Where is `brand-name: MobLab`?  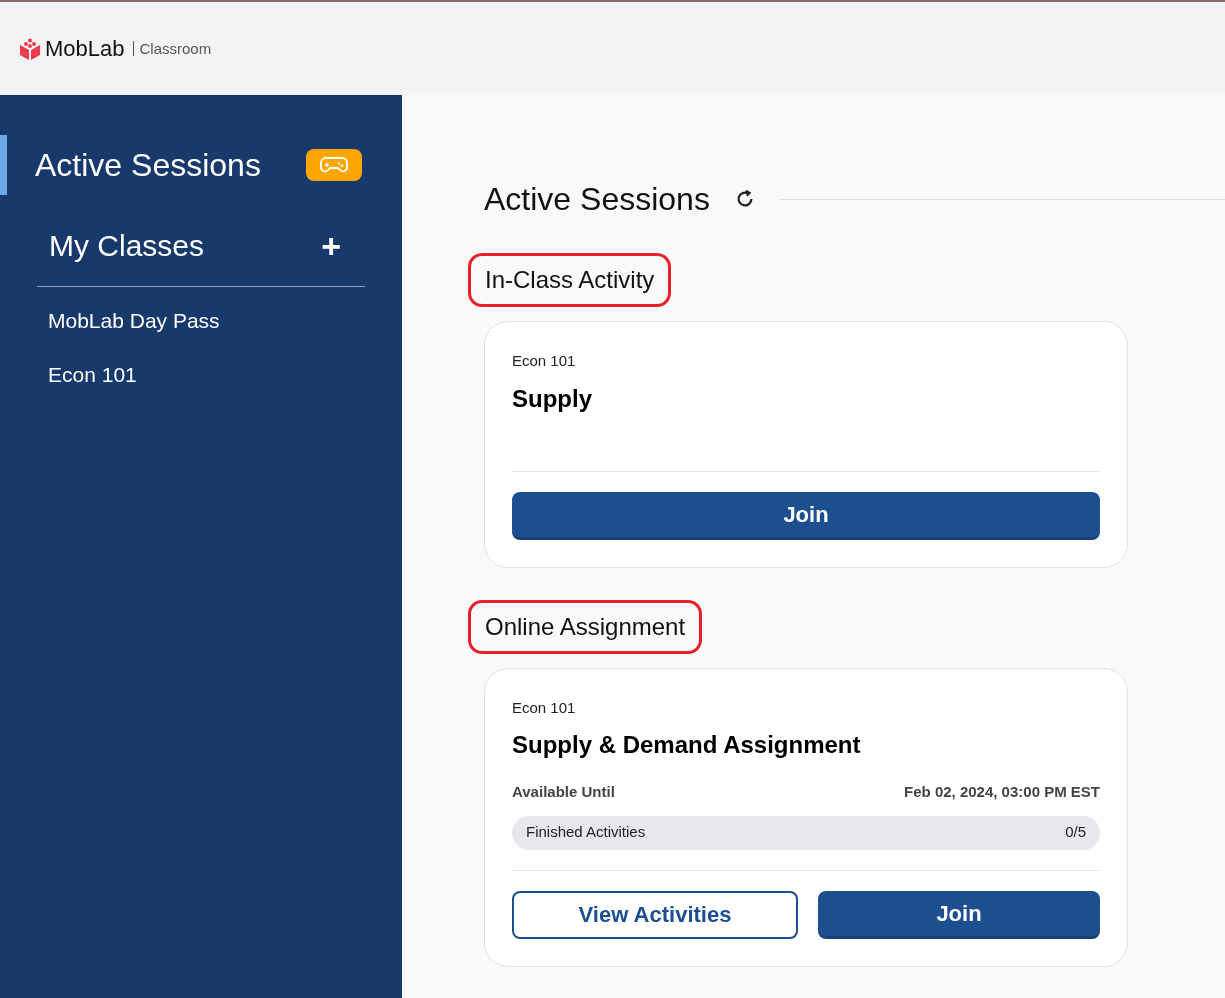
brand-name: MobLab is located at coordinates (85, 49).